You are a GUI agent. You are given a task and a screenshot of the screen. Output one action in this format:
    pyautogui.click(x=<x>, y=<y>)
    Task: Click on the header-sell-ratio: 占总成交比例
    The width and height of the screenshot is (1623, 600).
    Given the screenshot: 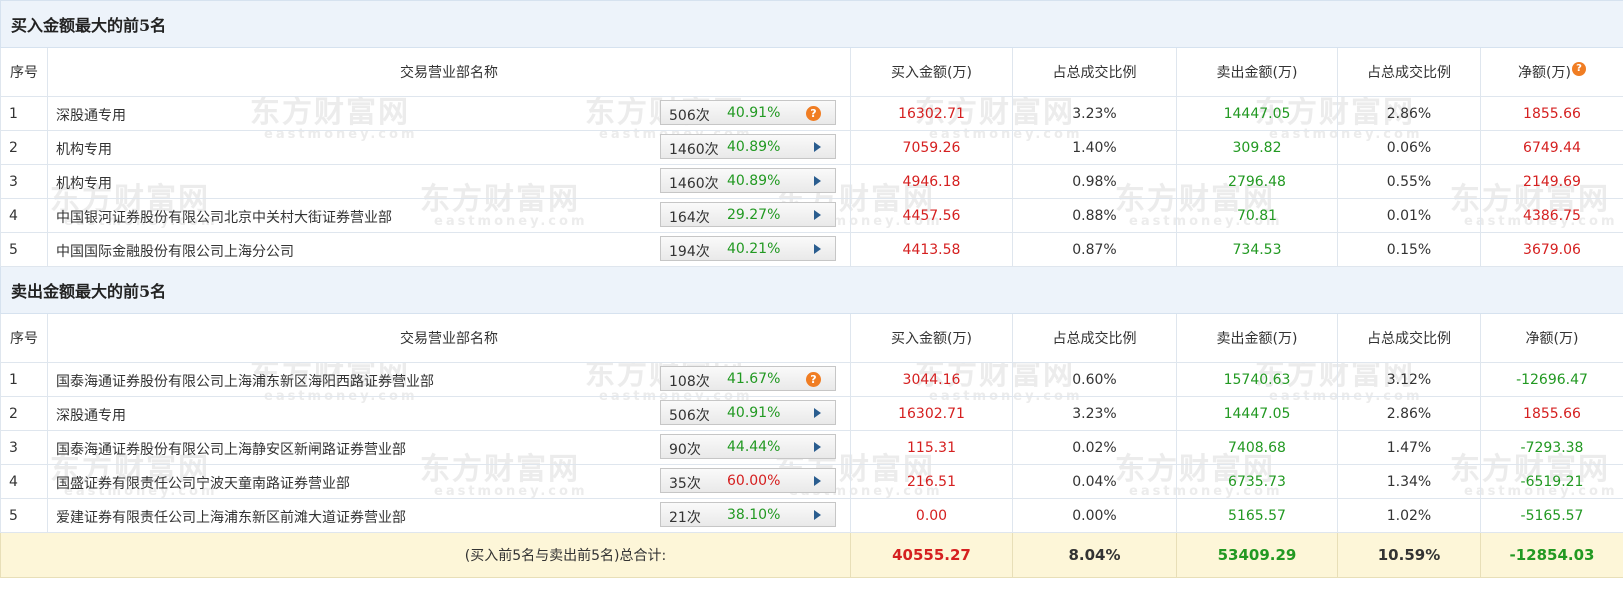 What is the action you would take?
    pyautogui.click(x=1409, y=338)
    